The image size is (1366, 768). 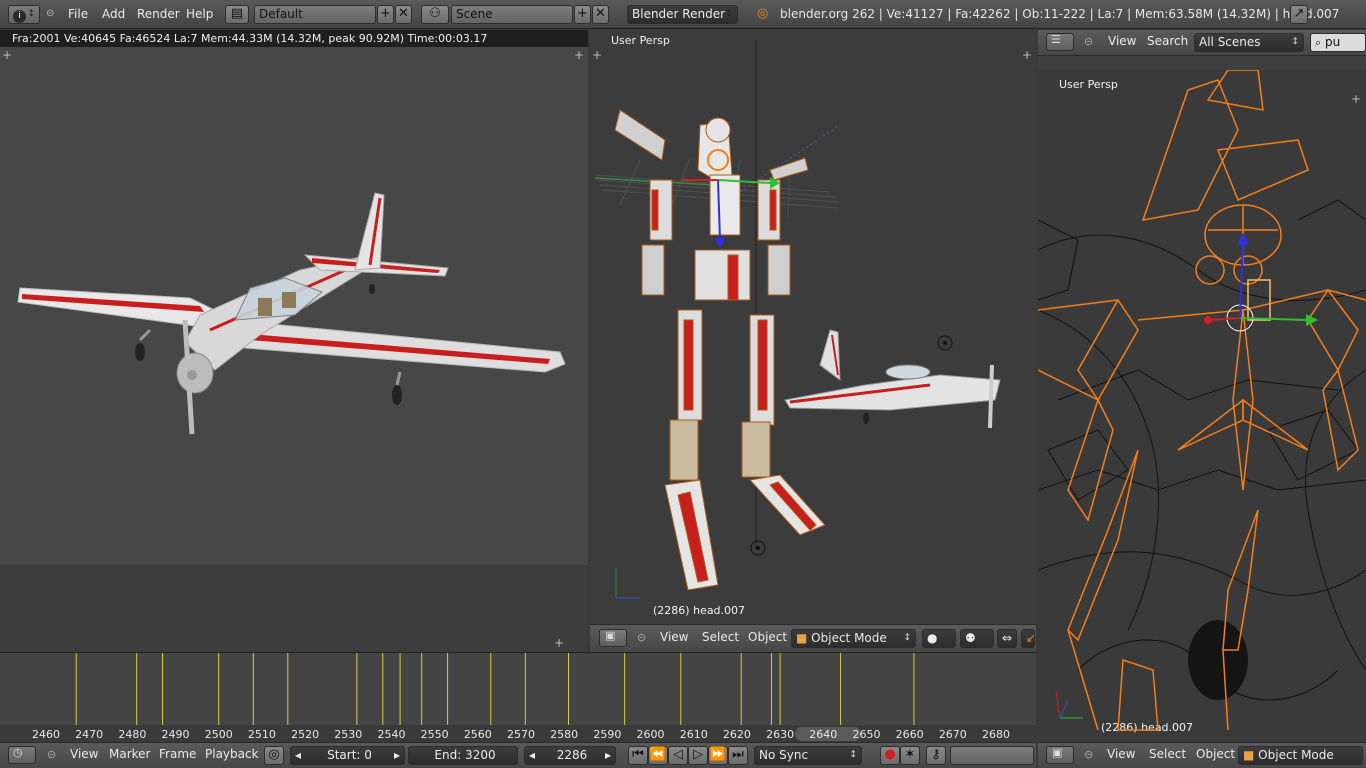 I want to click on orientation-icon: ↙, so click(x=1031, y=638).